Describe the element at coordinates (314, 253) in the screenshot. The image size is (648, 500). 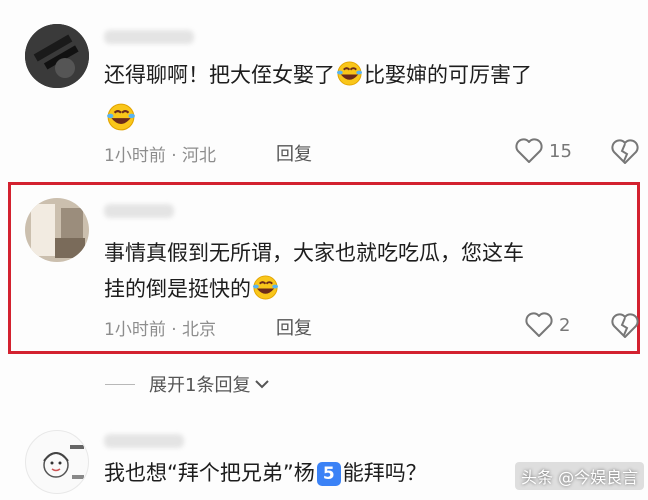
I see `comment-text-line1: 事情真假到无所谓，大家也就吃吃瓜，您这车` at that location.